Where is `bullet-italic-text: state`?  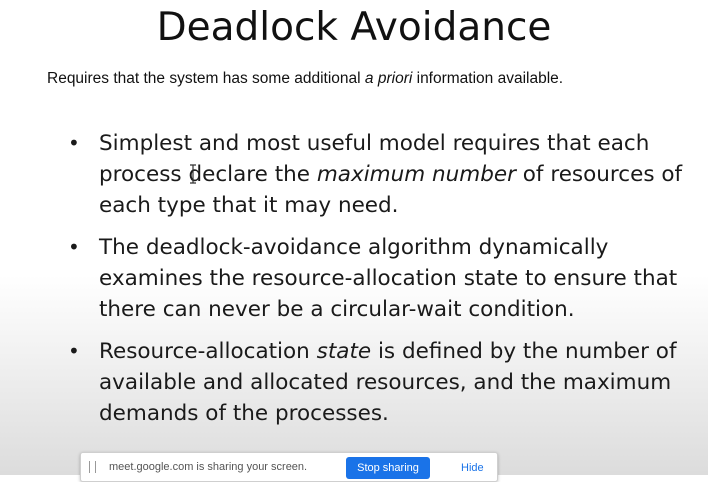
bullet-italic-text: state is located at coordinates (344, 351).